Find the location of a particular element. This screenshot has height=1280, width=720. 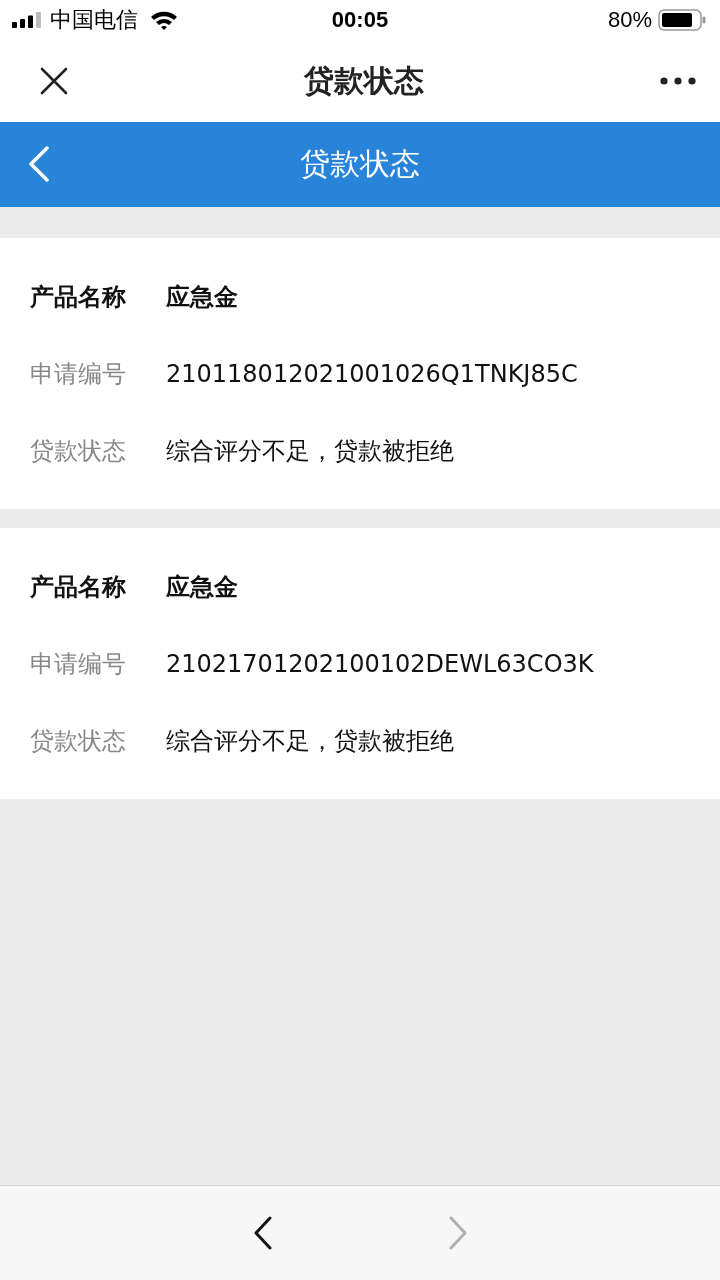

wifi-icon is located at coordinates (164, 20).